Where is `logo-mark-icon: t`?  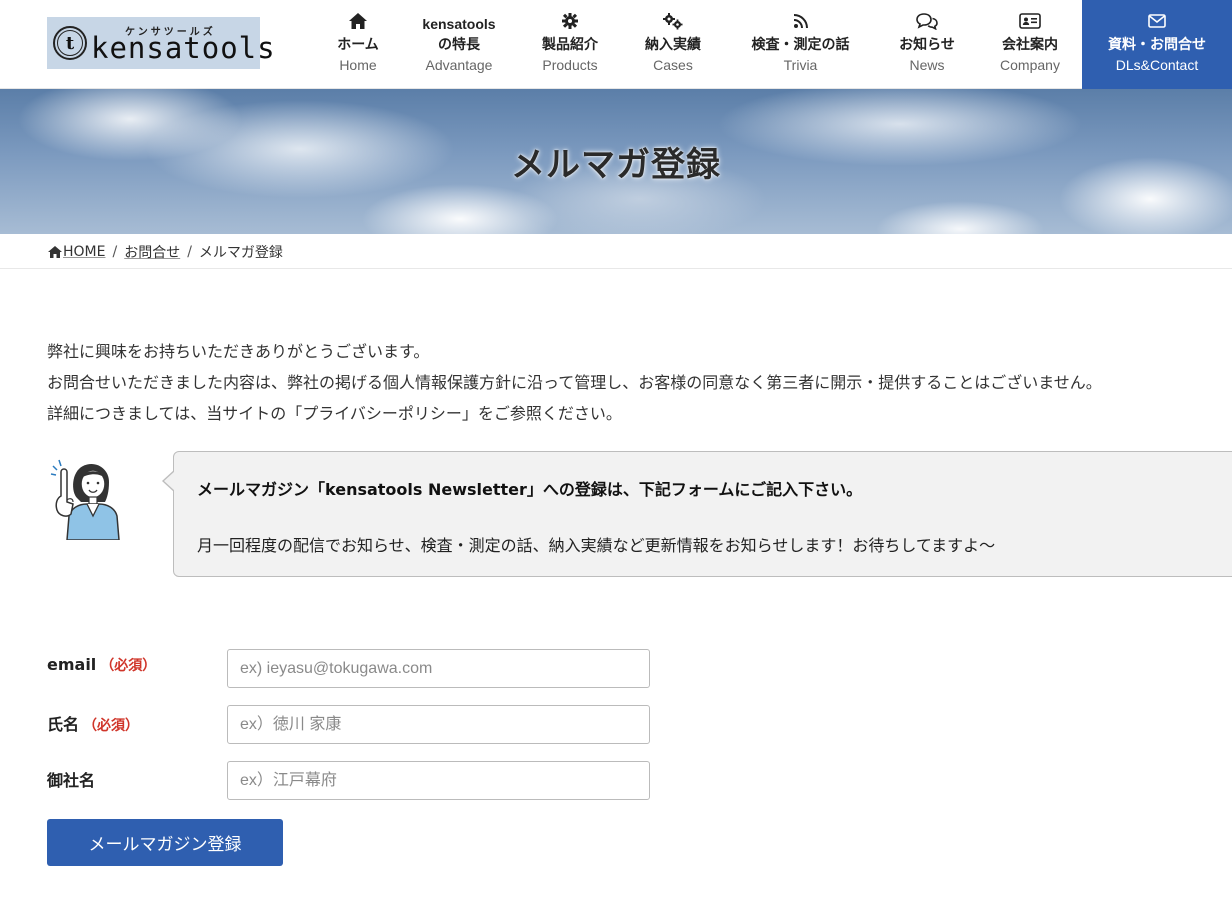
logo-mark-icon: t is located at coordinates (70, 43).